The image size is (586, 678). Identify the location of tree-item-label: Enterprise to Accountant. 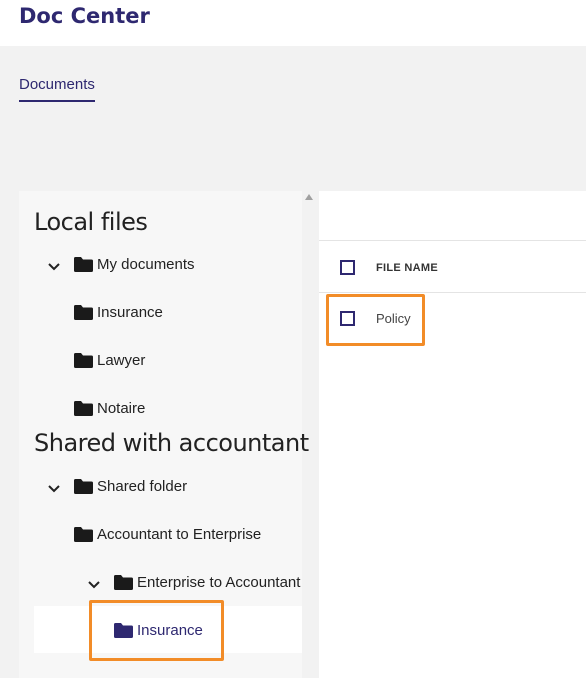
(219, 582).